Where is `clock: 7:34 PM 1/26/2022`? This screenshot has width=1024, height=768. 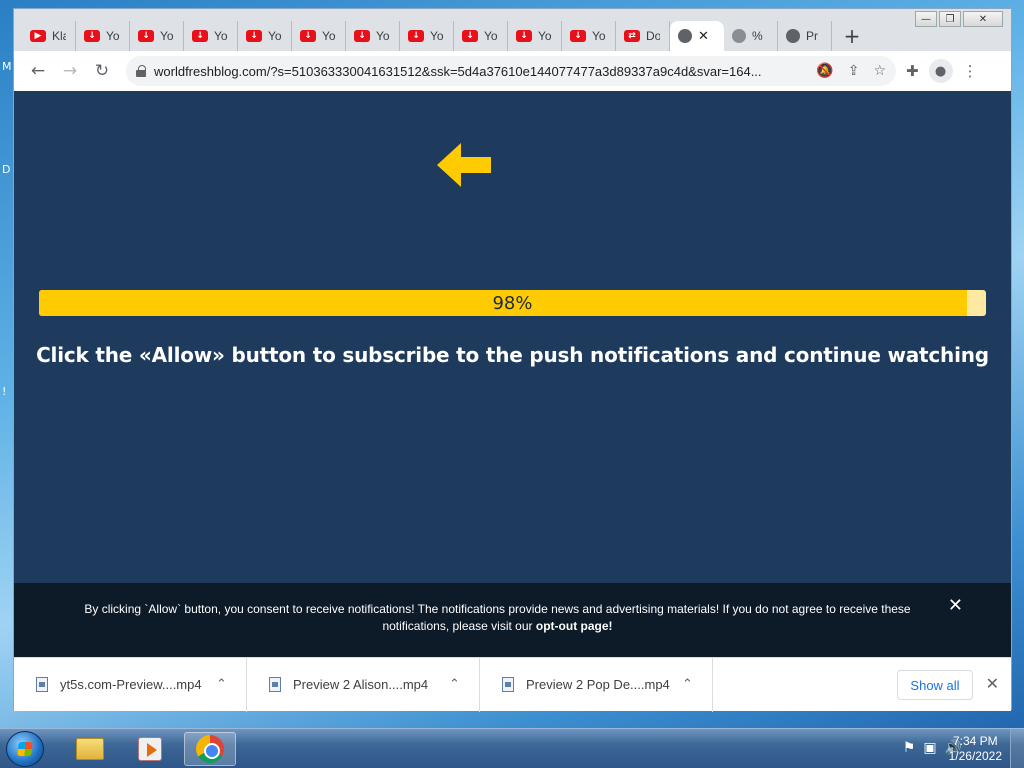 clock: 7:34 PM 1/26/2022 is located at coordinates (975, 749).